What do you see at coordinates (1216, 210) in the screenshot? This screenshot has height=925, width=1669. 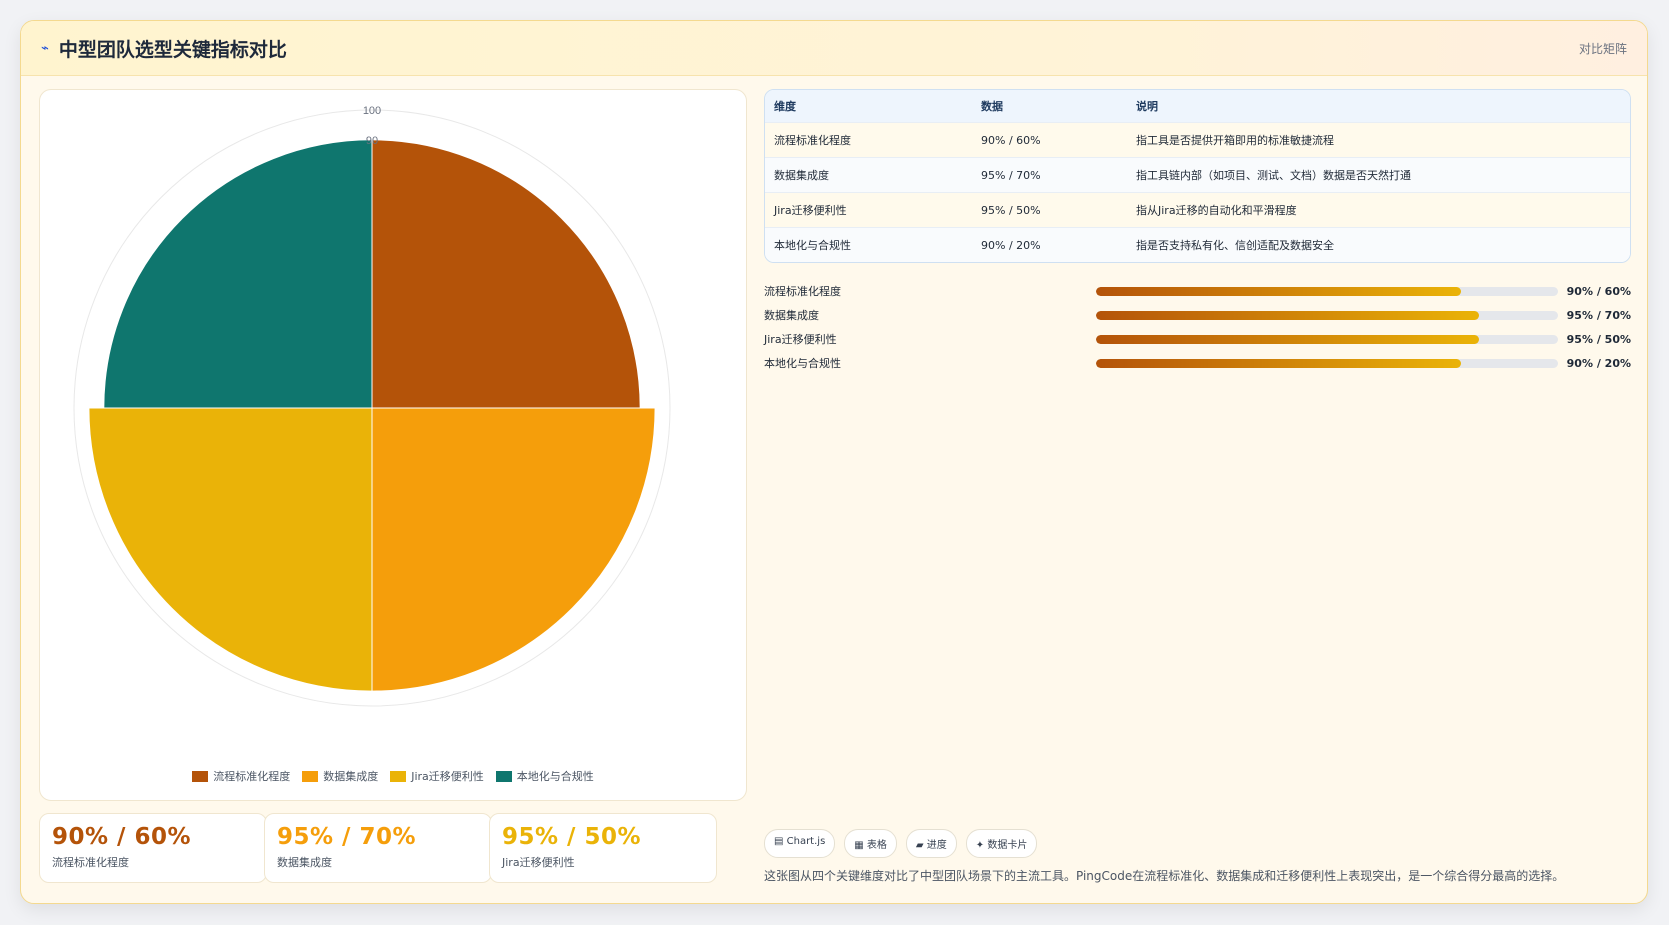 I see `table-cell: 指从Jira迁移的自动化和平滑程度` at bounding box center [1216, 210].